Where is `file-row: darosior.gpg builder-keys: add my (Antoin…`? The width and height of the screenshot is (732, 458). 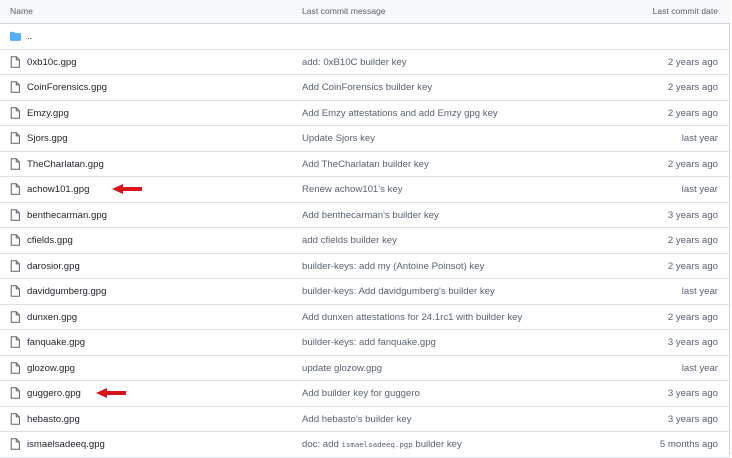 file-row: darosior.gpg builder-keys: add my (Antoin… is located at coordinates (365, 266).